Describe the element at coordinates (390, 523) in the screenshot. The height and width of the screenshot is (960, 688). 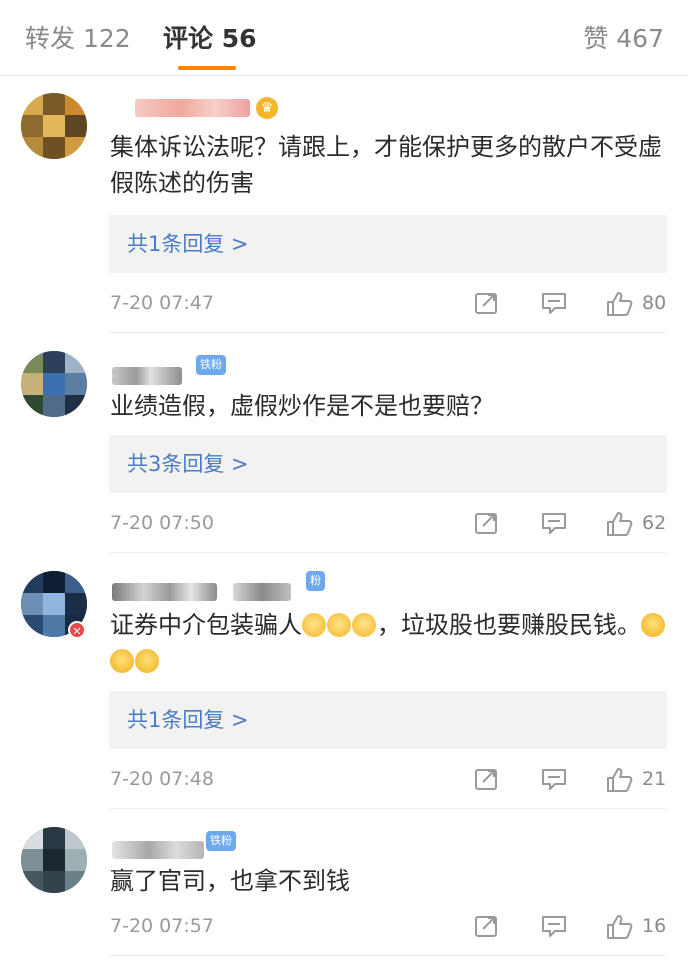
I see `comment-meta: 7-20 07:50 62` at that location.